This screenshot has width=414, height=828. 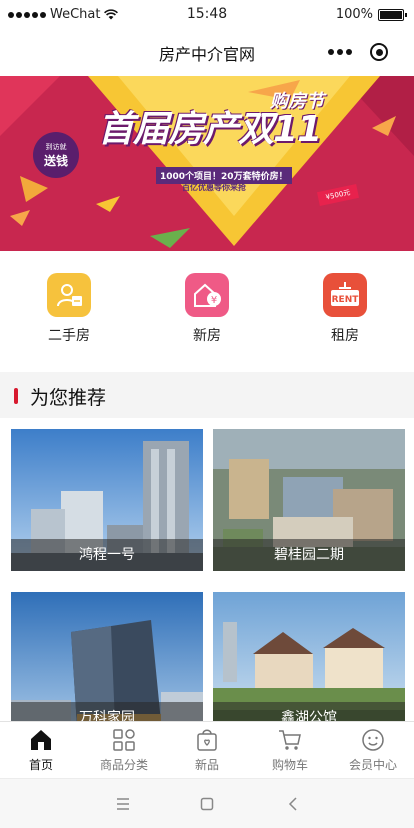 What do you see at coordinates (309, 555) in the screenshot?
I see `product-name: 碧桂园二期` at bounding box center [309, 555].